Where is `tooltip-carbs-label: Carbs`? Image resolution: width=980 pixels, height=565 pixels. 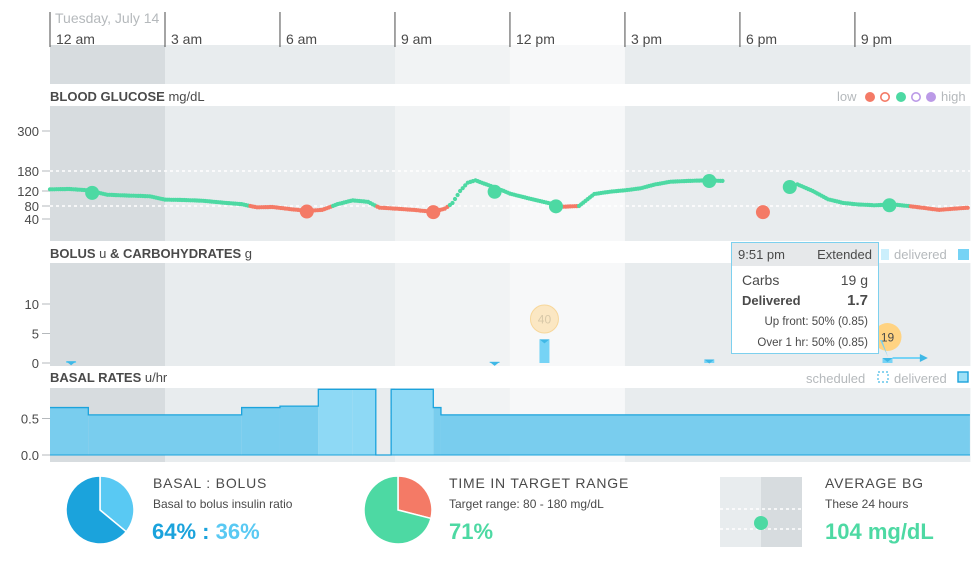
tooltip-carbs-label: Carbs is located at coordinates (761, 279).